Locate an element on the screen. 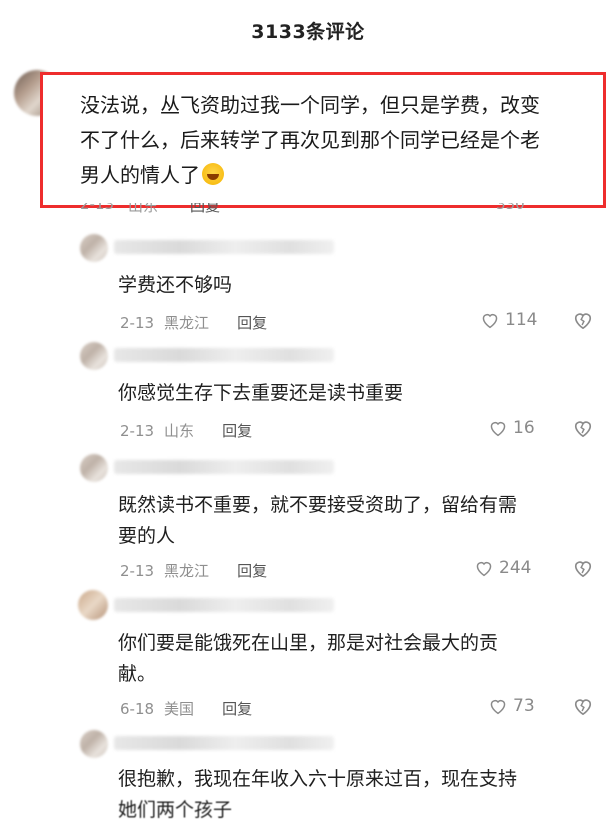  like-count: 330 is located at coordinates (510, 208).